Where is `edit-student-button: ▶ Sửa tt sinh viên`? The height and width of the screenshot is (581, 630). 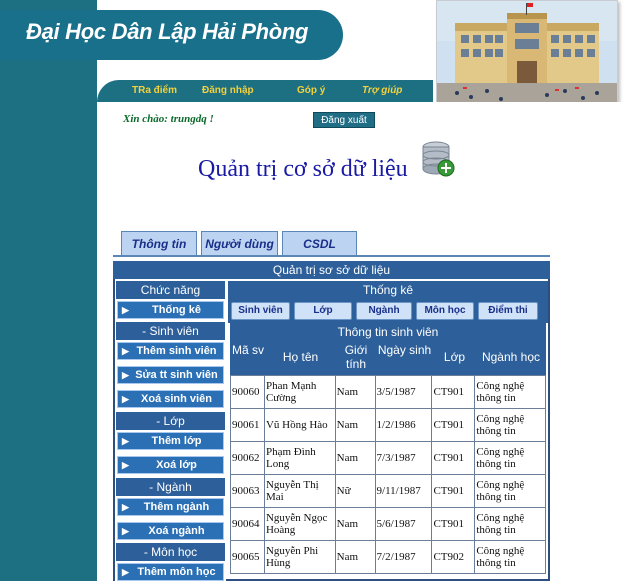 edit-student-button: ▶ Sửa tt sinh viên is located at coordinates (170, 375).